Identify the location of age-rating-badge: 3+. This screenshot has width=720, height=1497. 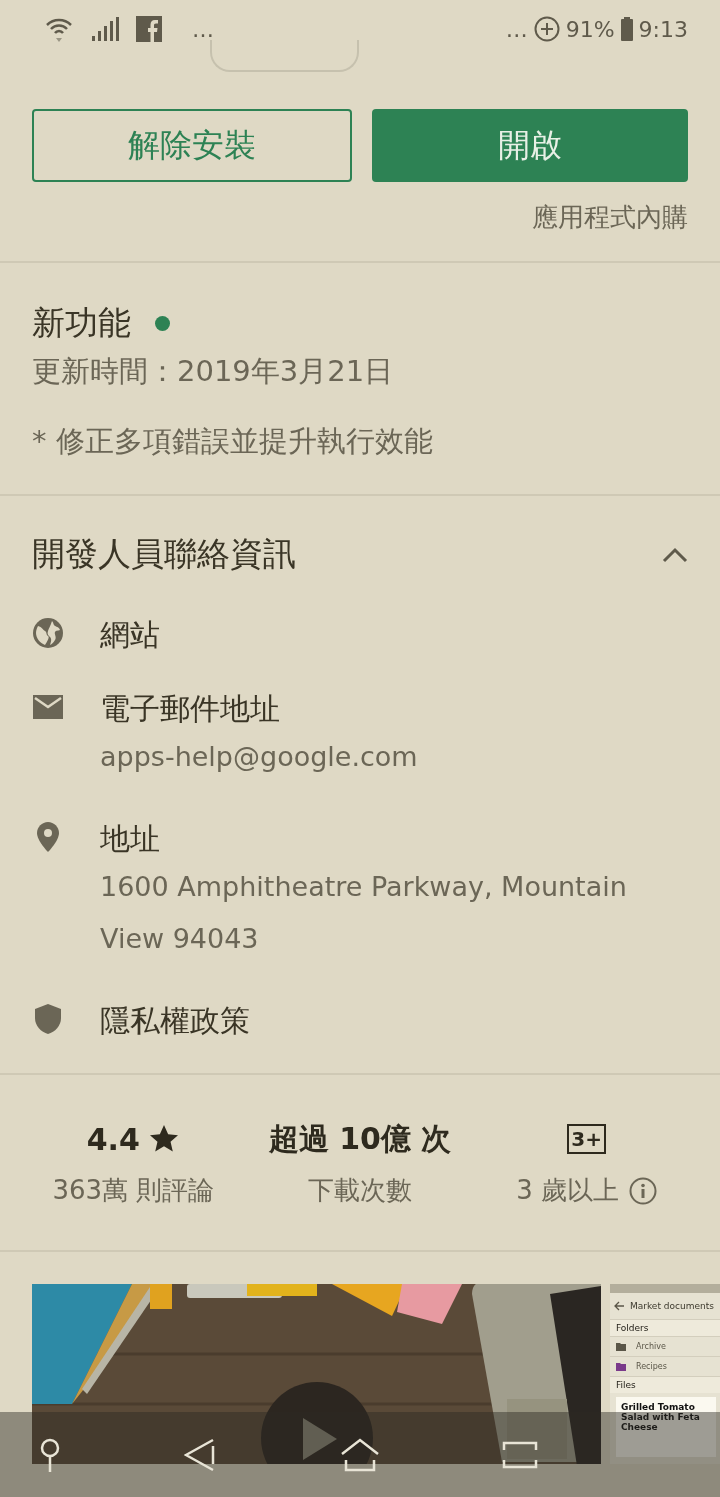
(586, 1139).